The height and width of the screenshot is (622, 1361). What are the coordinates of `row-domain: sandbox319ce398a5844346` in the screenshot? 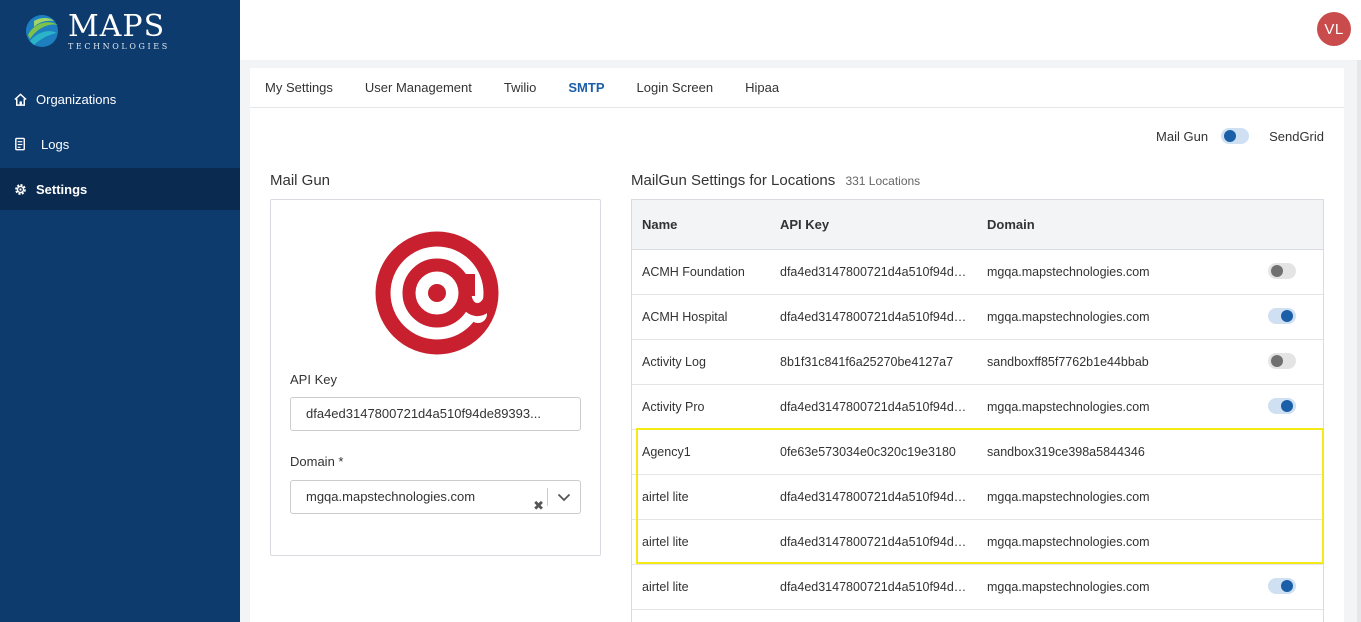 It's located at (1066, 452).